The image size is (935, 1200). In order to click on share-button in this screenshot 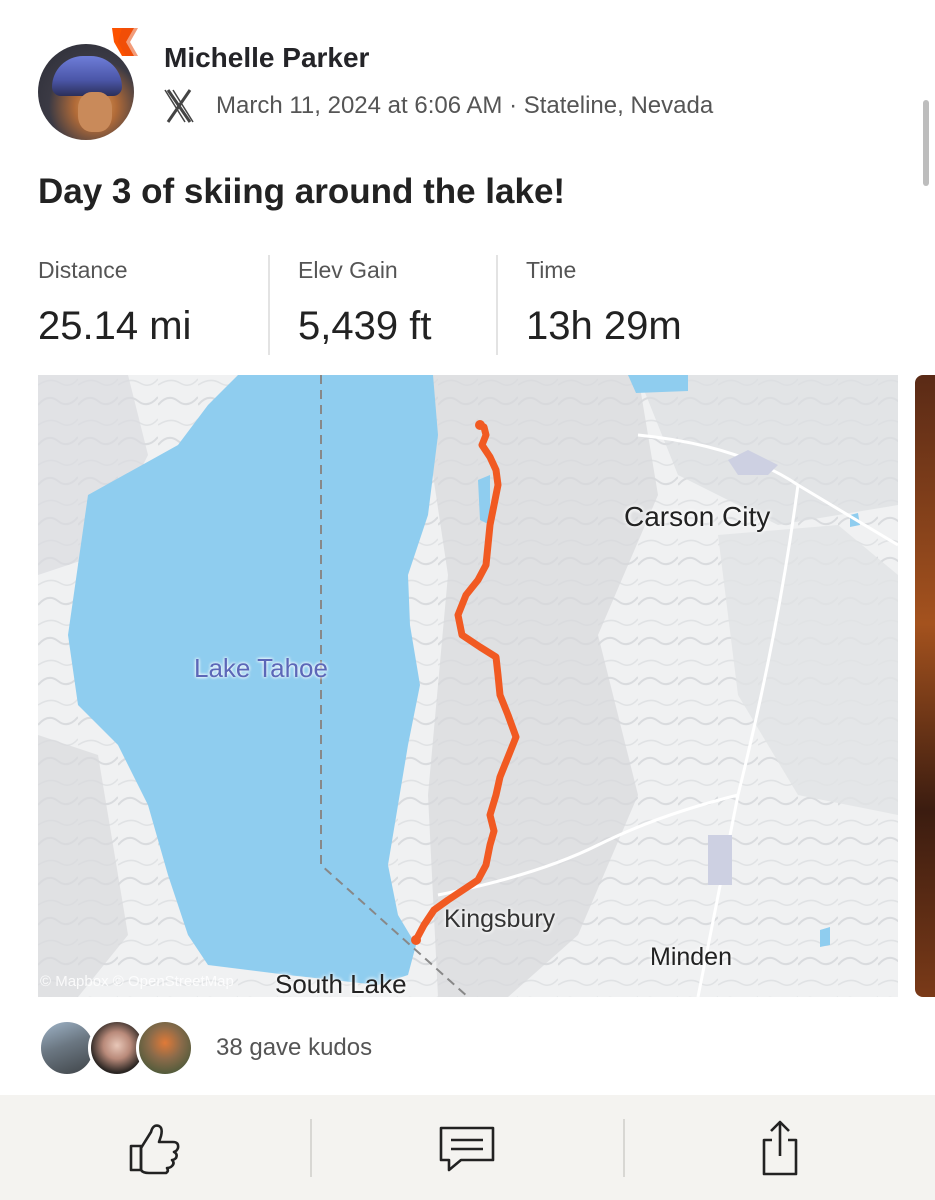, I will do `click(780, 1147)`.